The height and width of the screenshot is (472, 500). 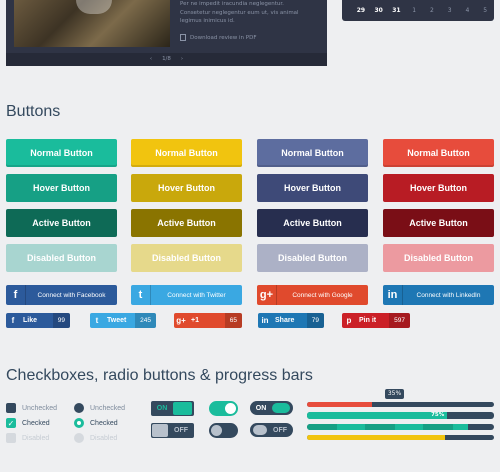 What do you see at coordinates (377, 415) in the screenshot?
I see `progress-fill: 75%` at bounding box center [377, 415].